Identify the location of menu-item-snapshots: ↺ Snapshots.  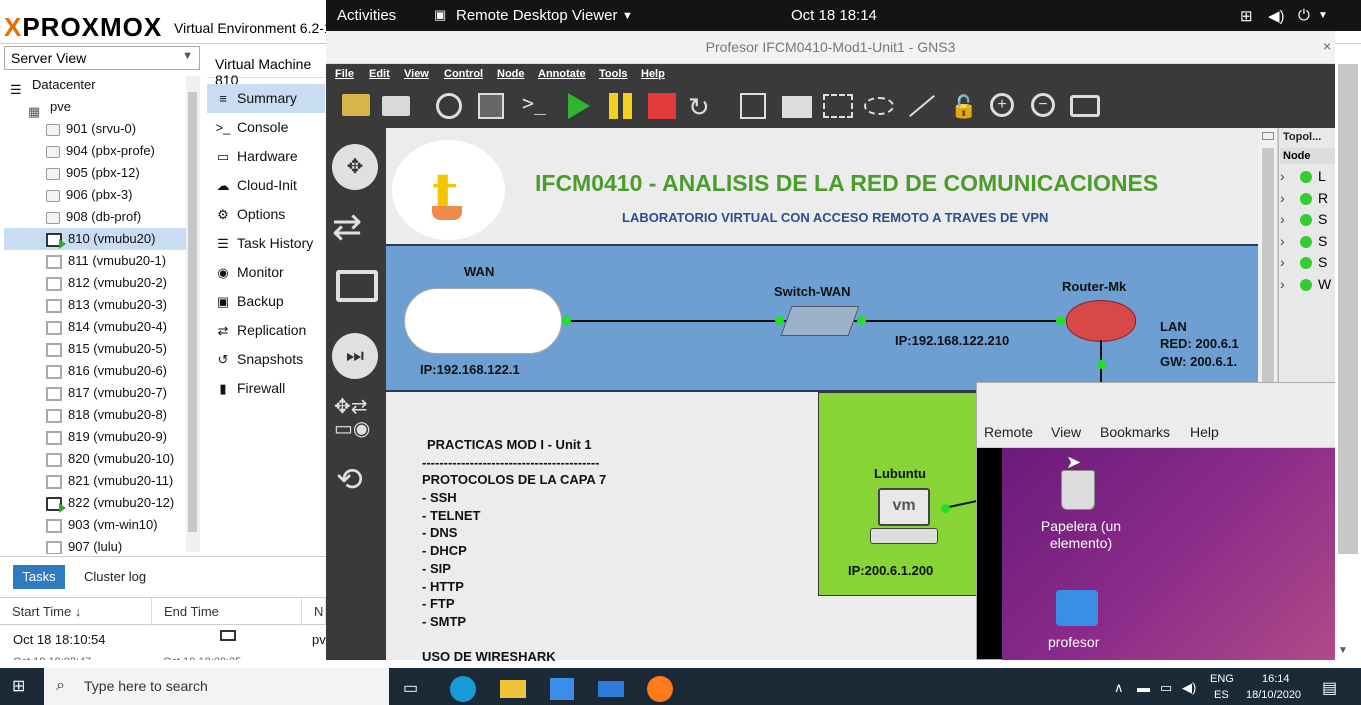
(266, 359).